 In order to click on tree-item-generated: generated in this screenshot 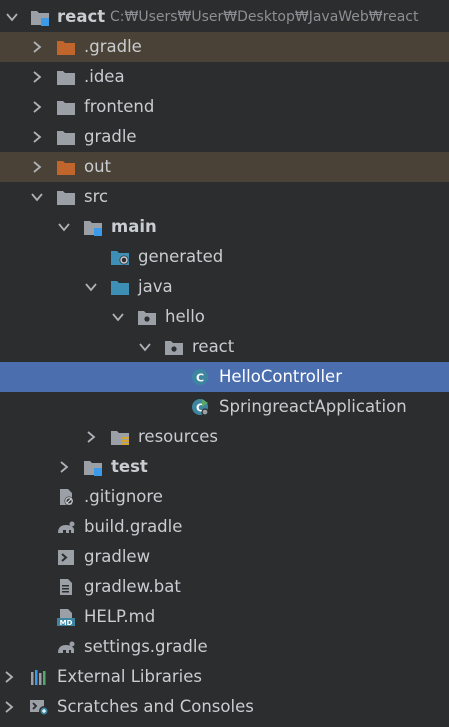, I will do `click(224, 257)`.